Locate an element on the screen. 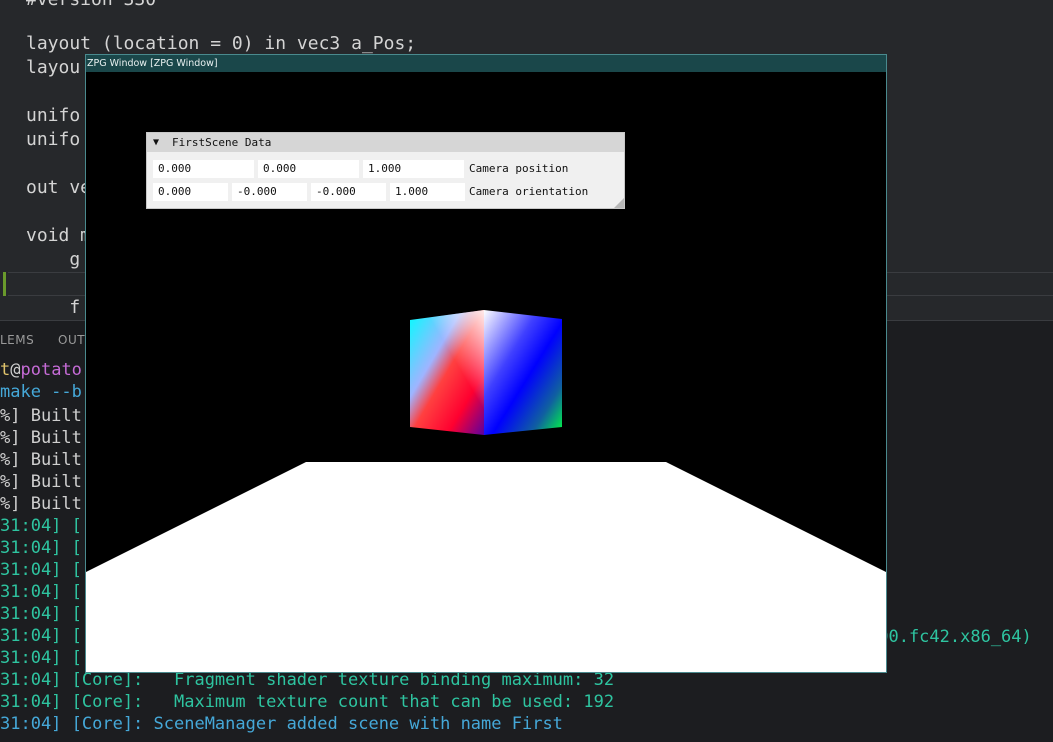  terminal-prompt: t@potato is located at coordinates (41, 370).